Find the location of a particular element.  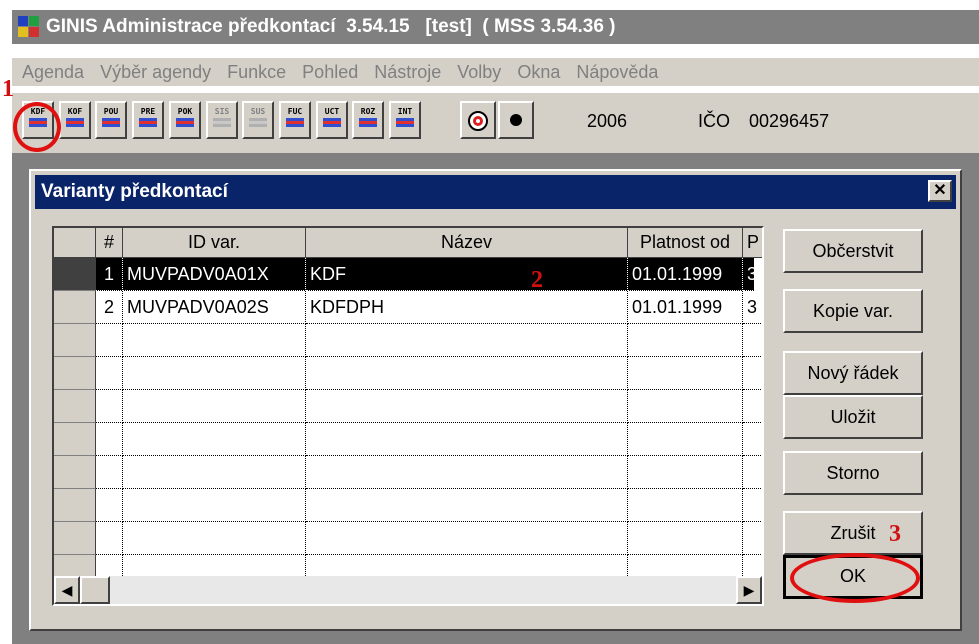

menu-vyber-agendy: Výběr agendy is located at coordinates (155, 72).